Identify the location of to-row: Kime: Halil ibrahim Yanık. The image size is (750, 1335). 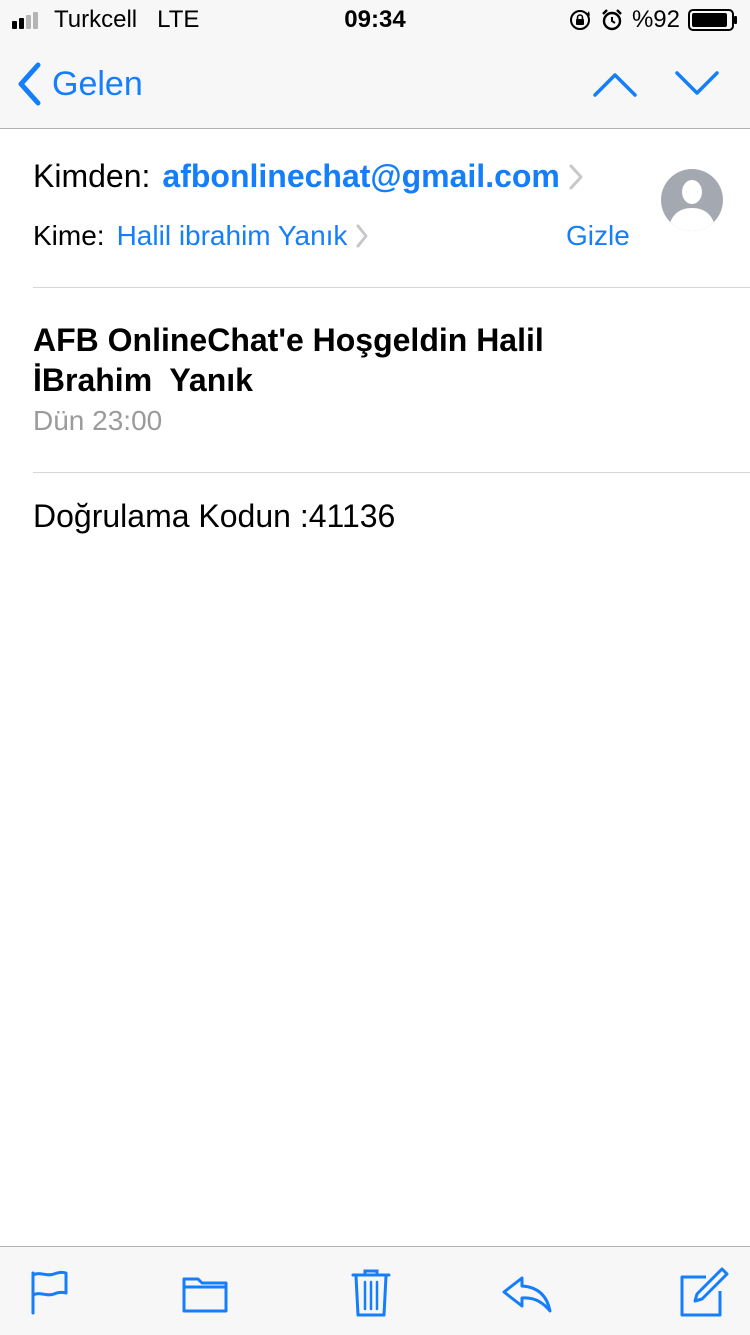
(201, 236).